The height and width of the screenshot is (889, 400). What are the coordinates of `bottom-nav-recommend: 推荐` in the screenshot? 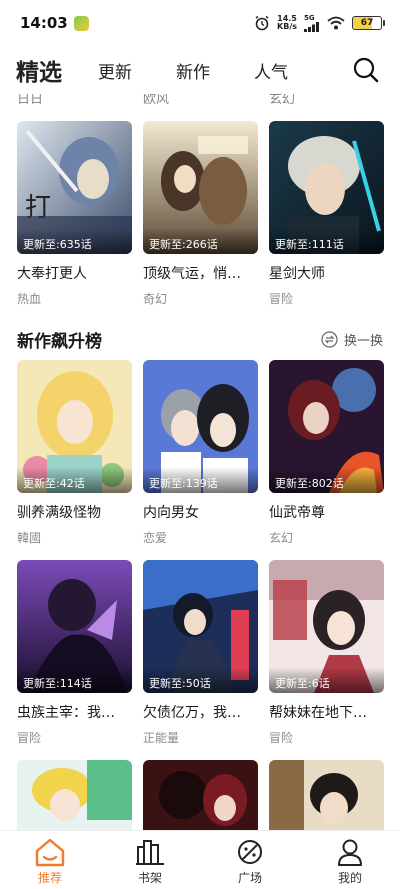 It's located at (50, 860).